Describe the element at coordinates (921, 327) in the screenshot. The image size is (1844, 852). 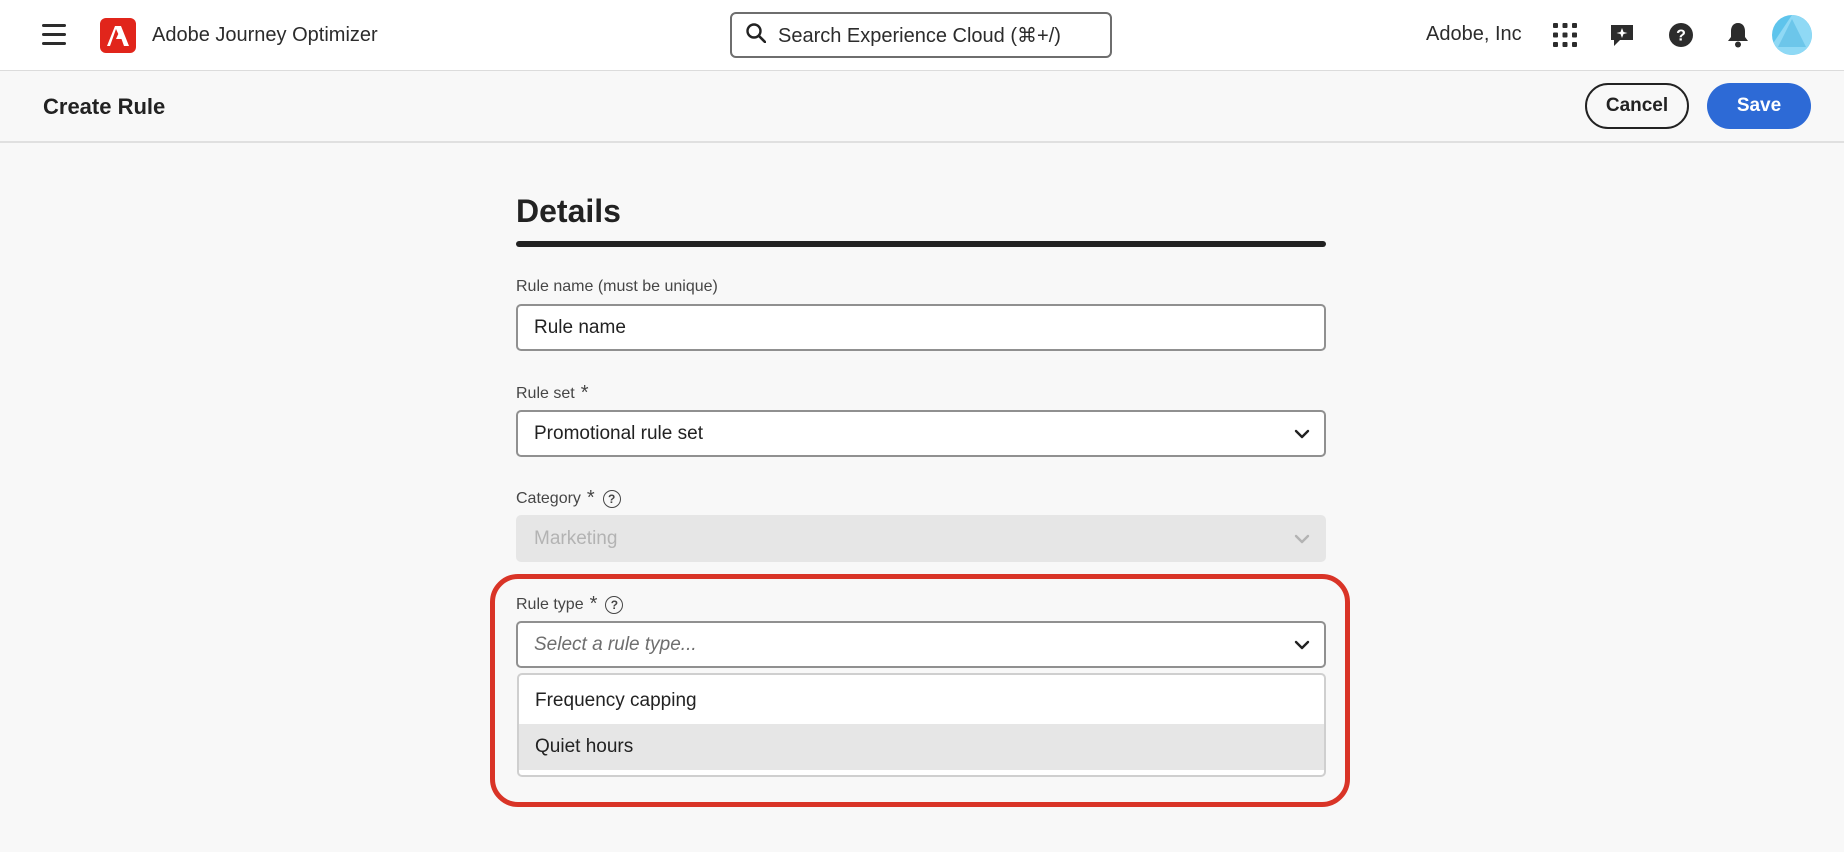
I see `rule-name-field: Rule name` at that location.